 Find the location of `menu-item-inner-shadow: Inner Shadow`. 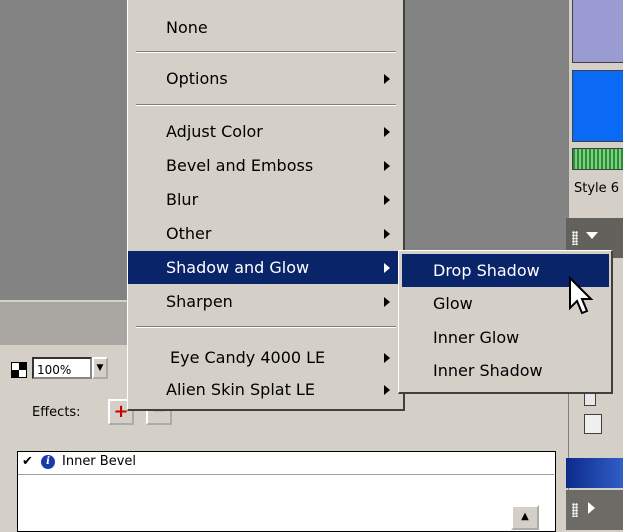

menu-item-inner-shadow: Inner Shadow is located at coordinates (505, 370).